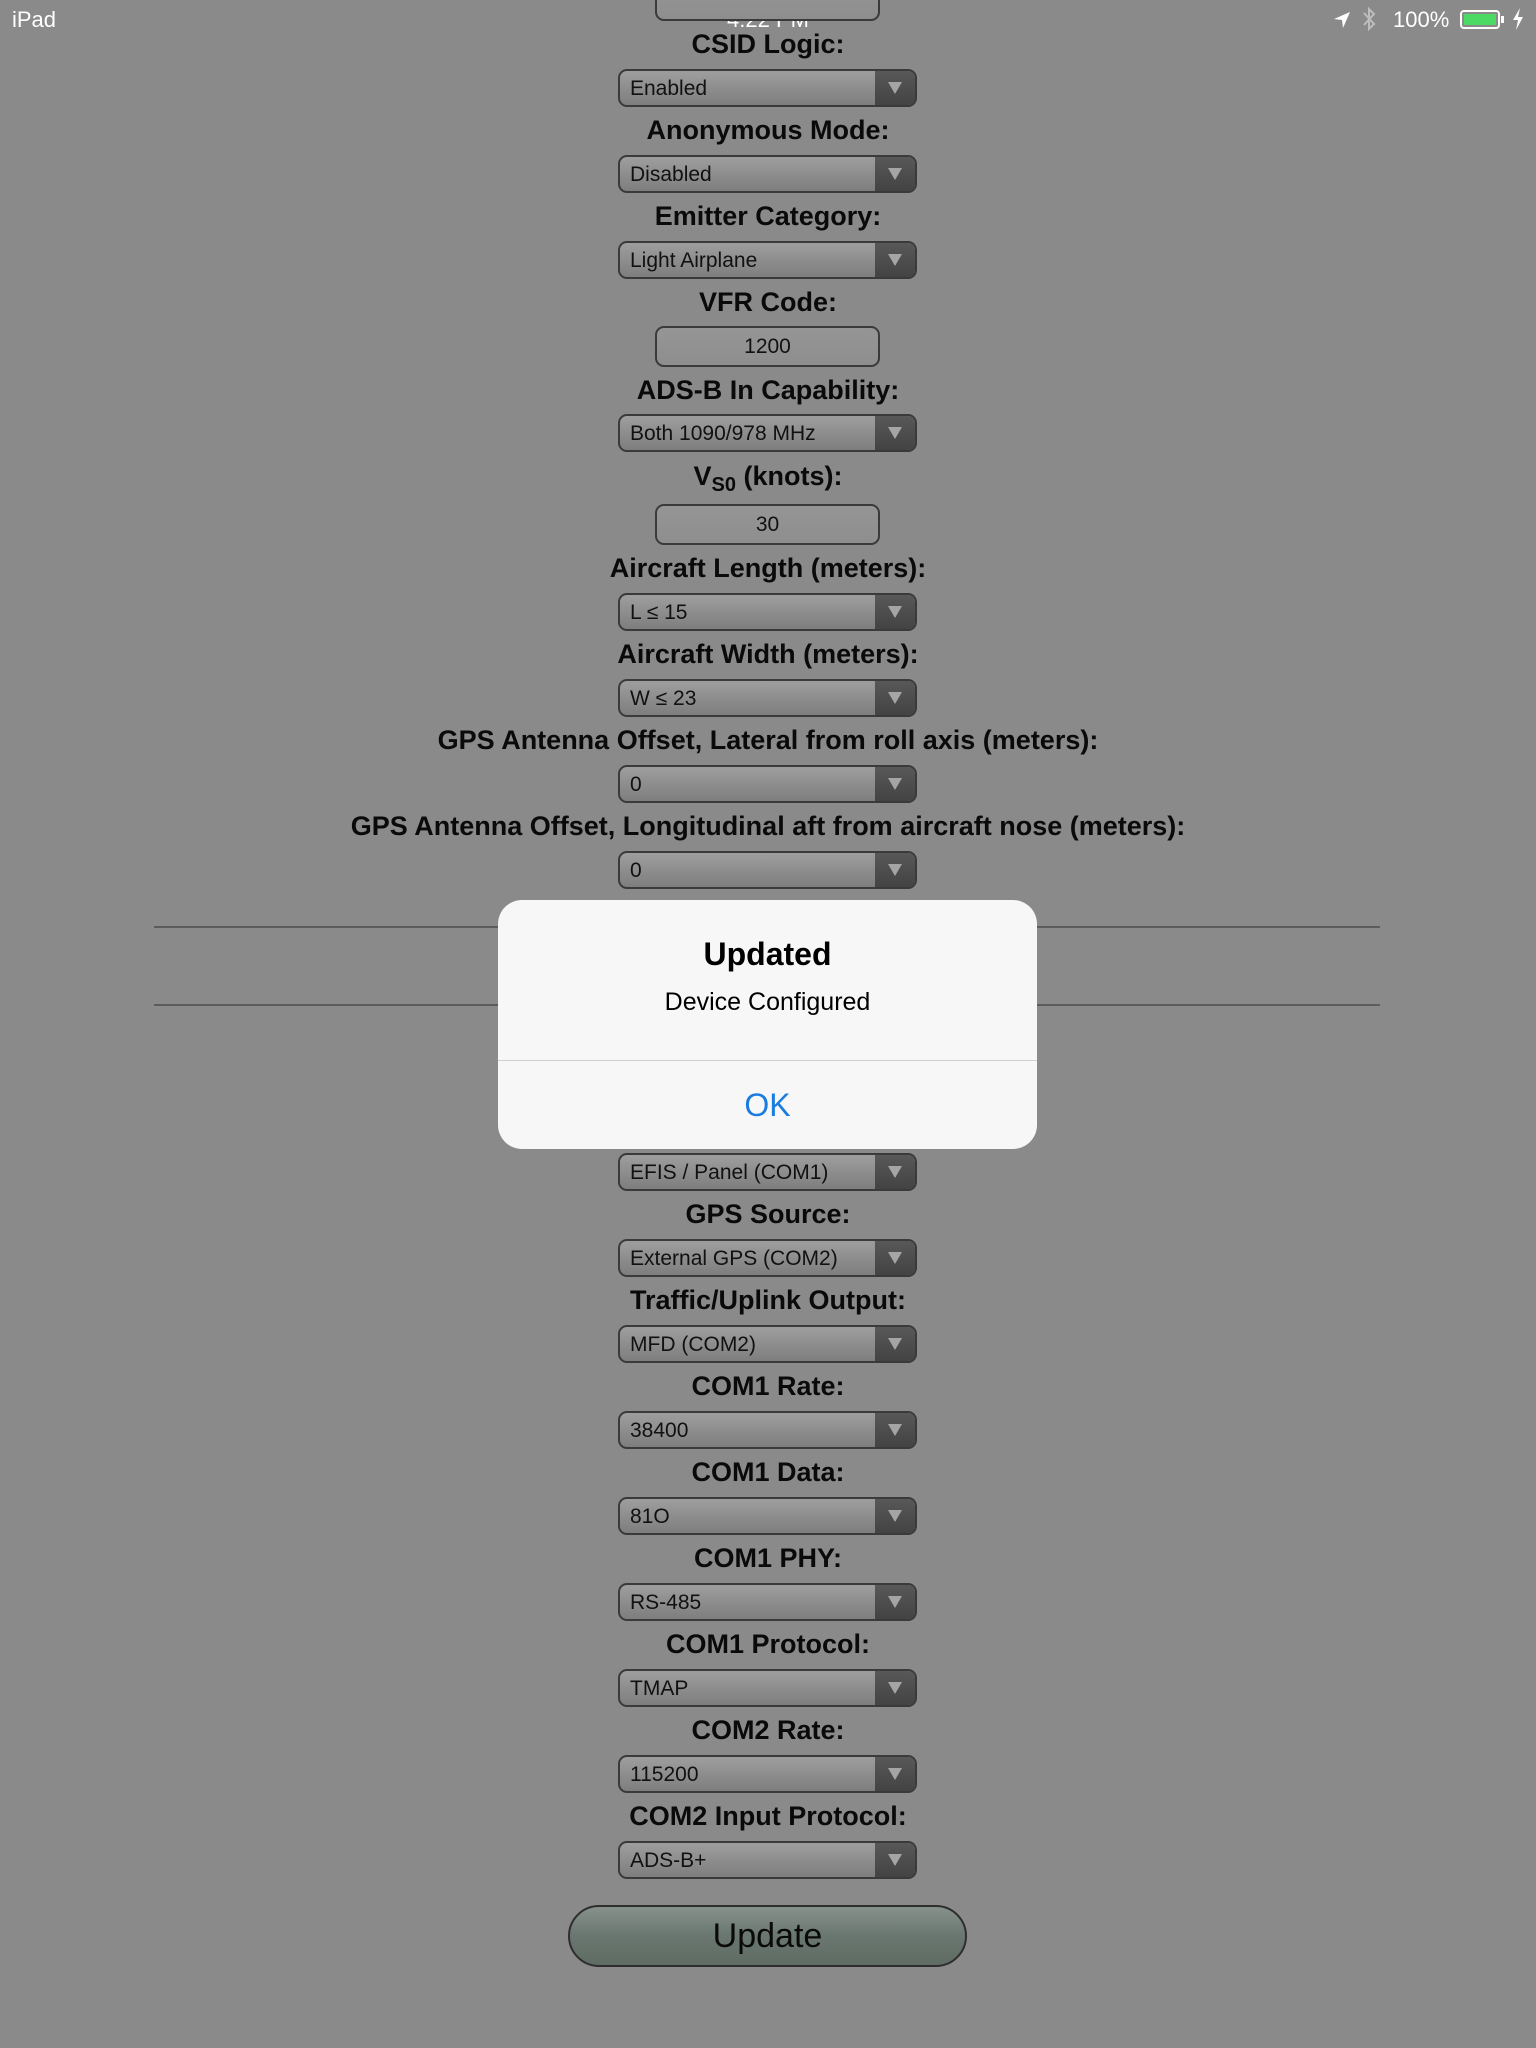 The height and width of the screenshot is (2048, 1536). I want to click on gps-source-select: External GPS (COM2), so click(767, 1258).